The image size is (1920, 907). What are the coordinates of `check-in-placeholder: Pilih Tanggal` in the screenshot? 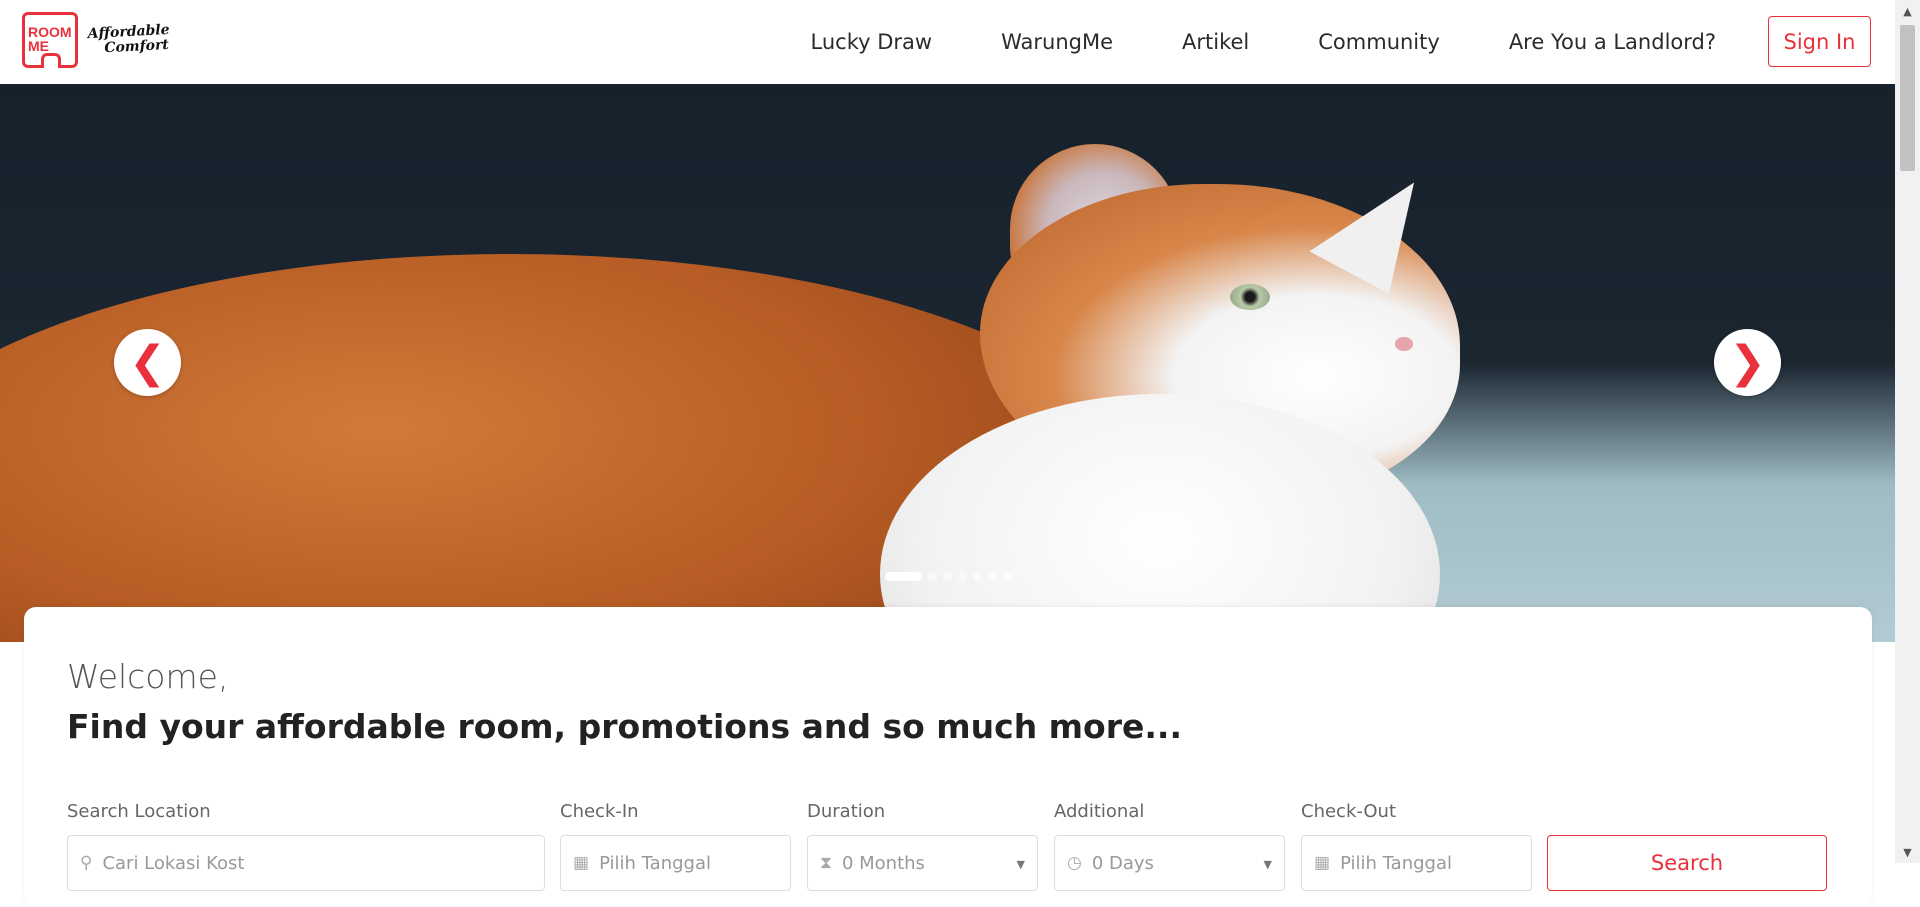 It's located at (655, 863).